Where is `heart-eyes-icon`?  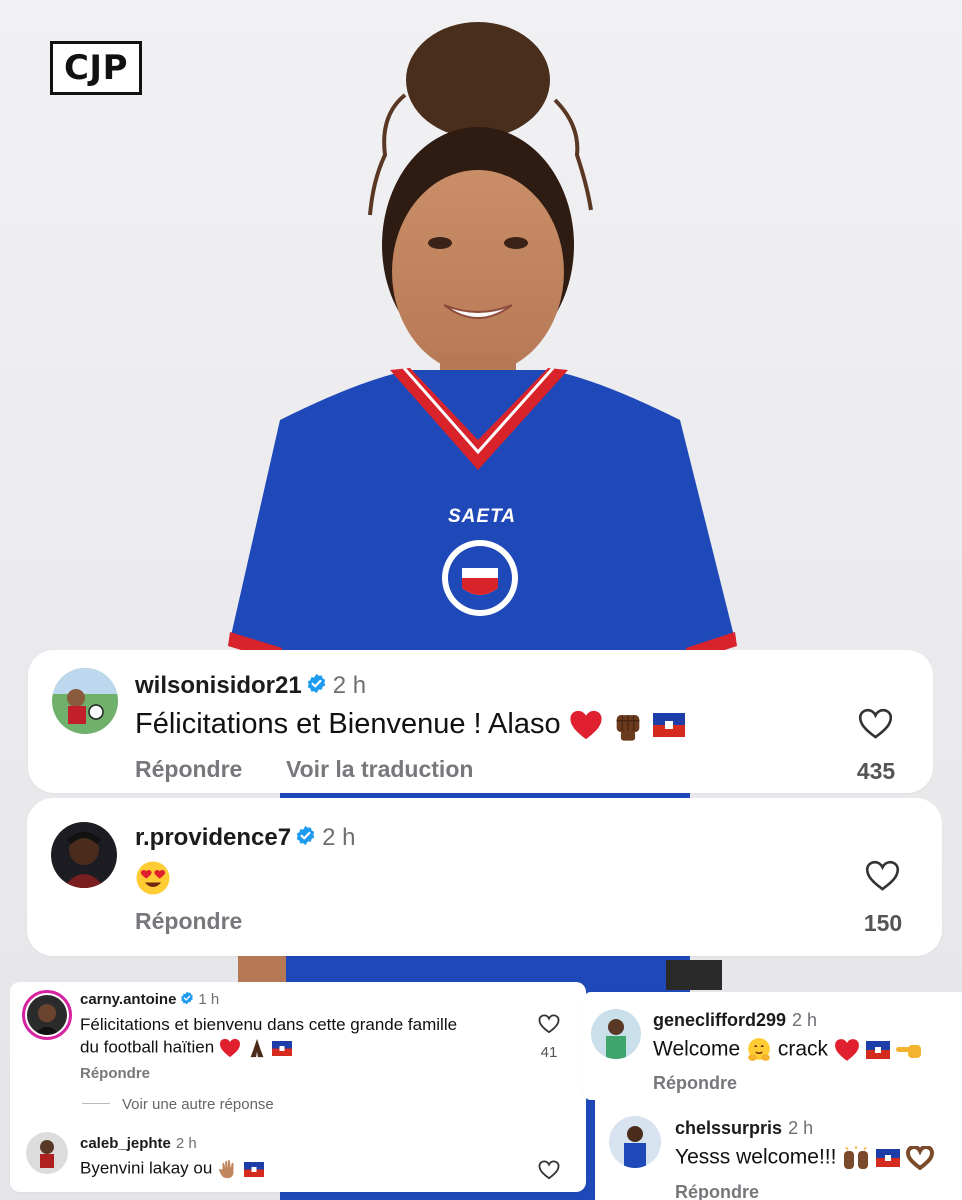
heart-eyes-icon is located at coordinates (153, 878).